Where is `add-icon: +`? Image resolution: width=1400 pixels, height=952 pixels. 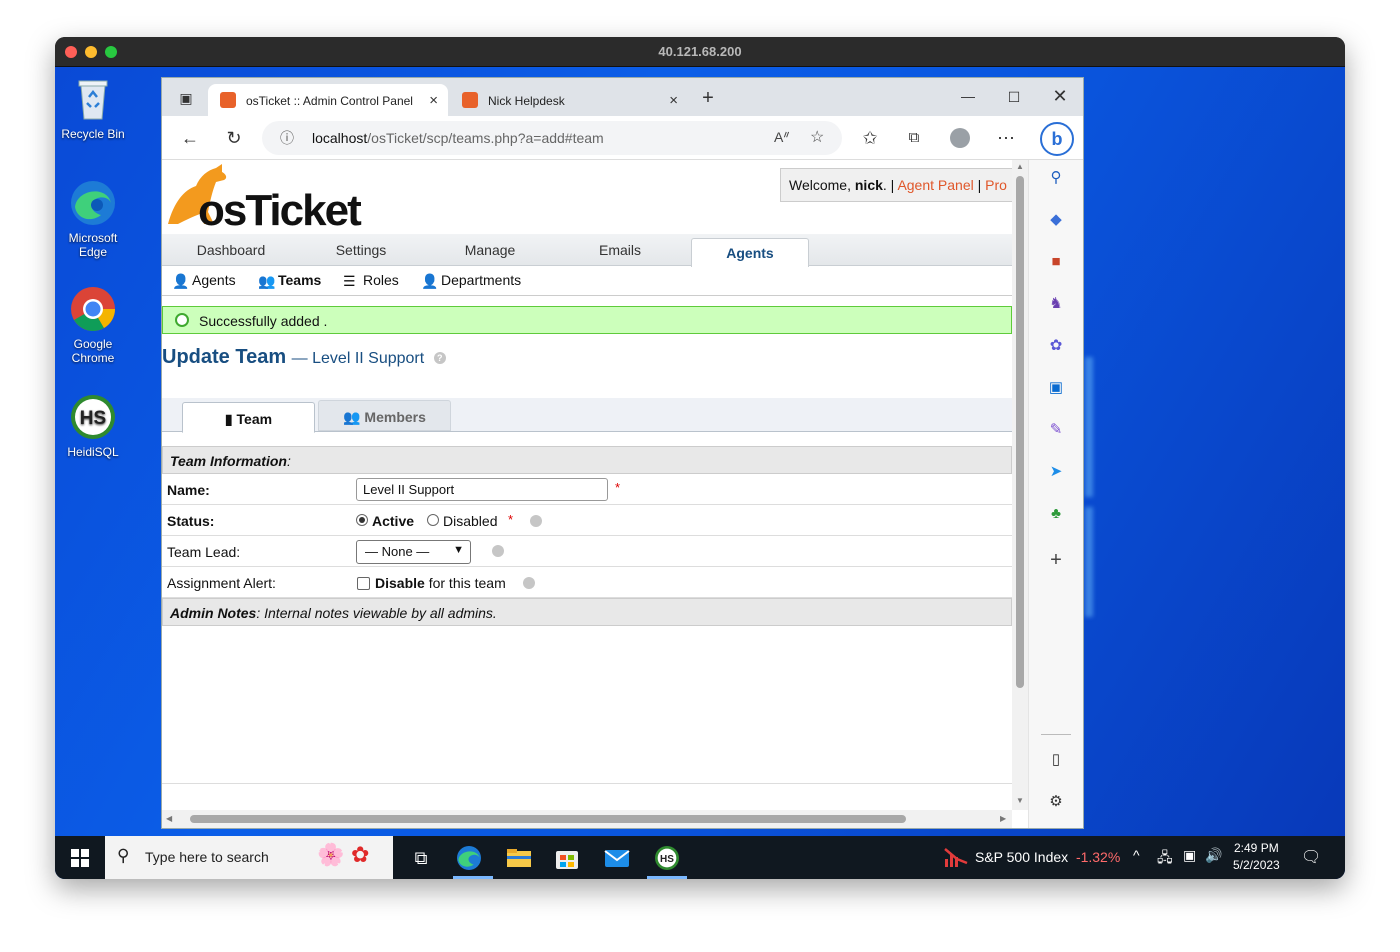
add-icon: + is located at coordinates (1056, 560).